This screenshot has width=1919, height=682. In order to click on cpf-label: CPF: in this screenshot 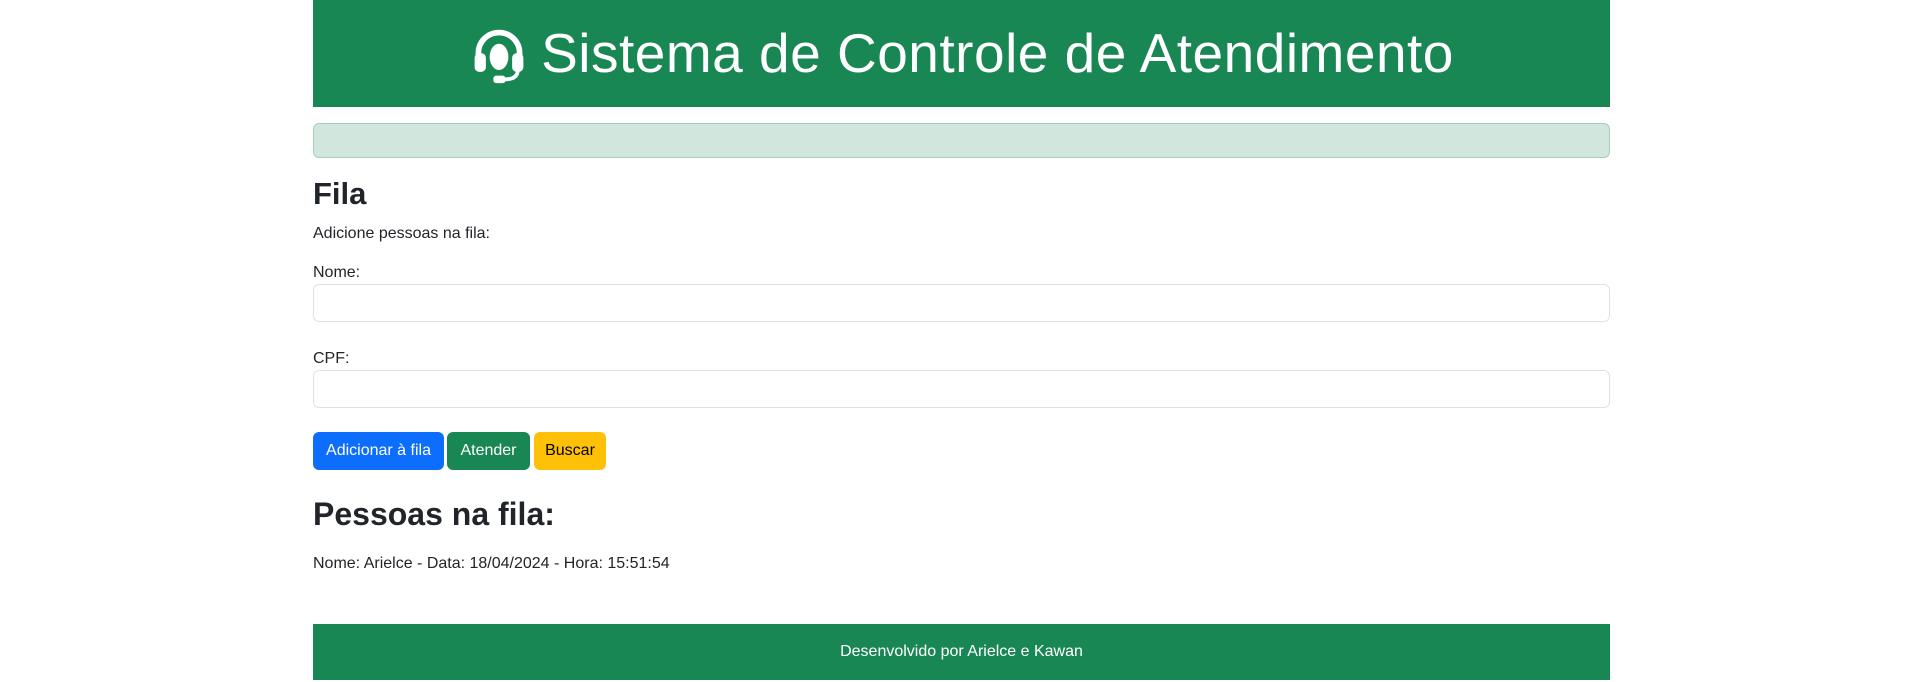, I will do `click(331, 358)`.